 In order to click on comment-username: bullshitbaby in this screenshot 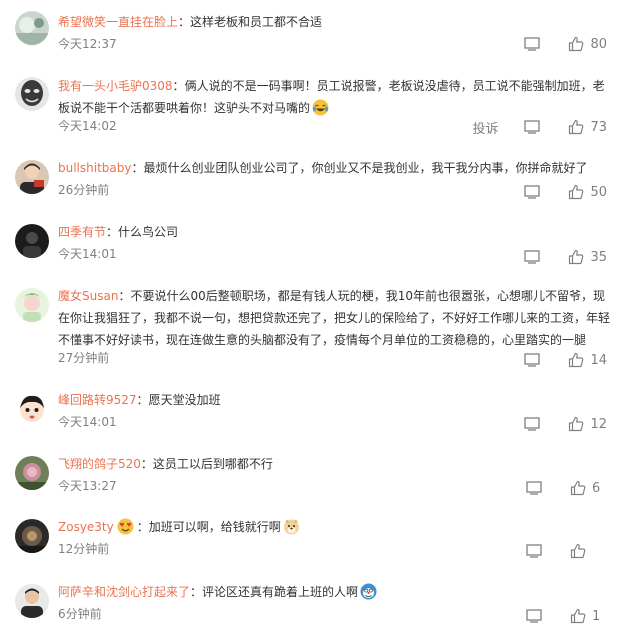, I will do `click(94, 168)`.